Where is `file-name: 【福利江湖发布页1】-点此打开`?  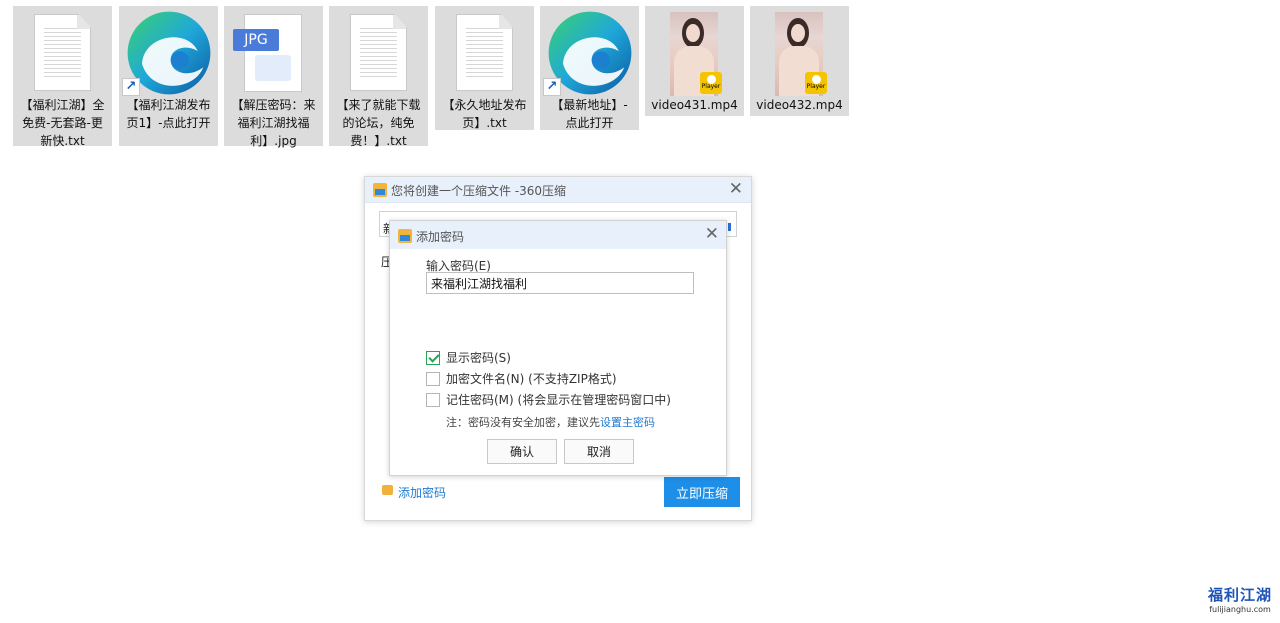 file-name: 【福利江湖发布页1】-点此打开 is located at coordinates (168, 114).